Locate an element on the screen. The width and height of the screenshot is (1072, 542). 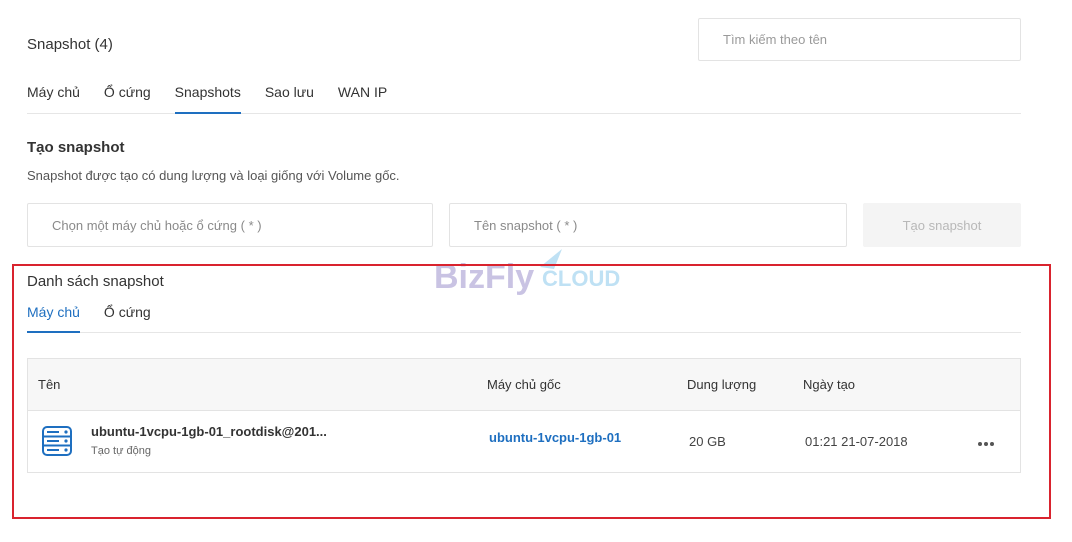
tab-servers: Máy chủ is located at coordinates (53, 98).